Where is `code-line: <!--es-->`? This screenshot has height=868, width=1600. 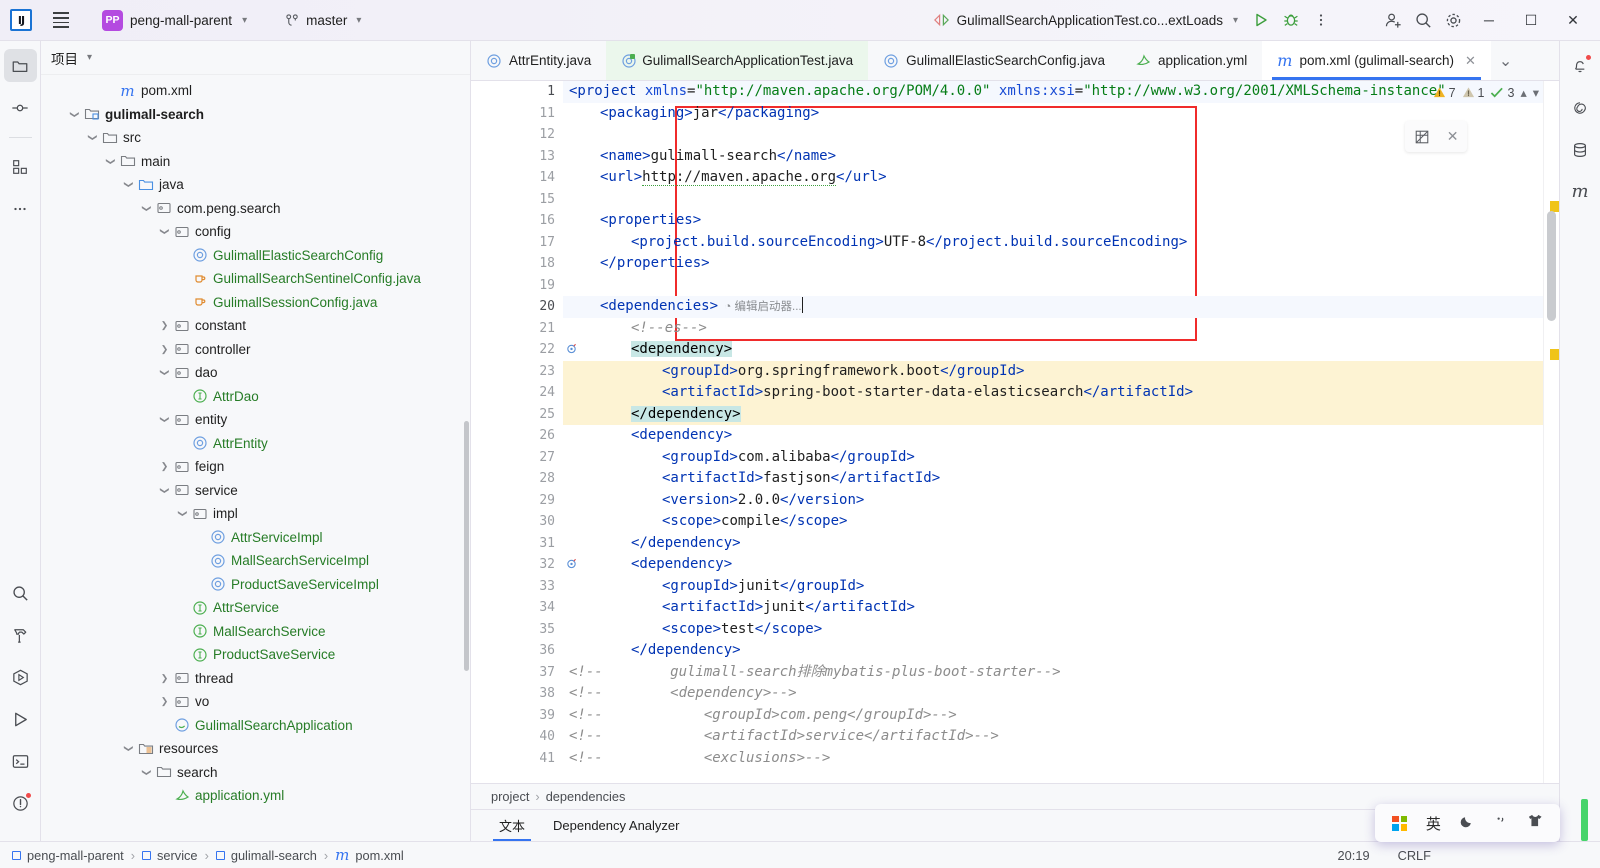
code-line: <!--es--> is located at coordinates (1053, 329).